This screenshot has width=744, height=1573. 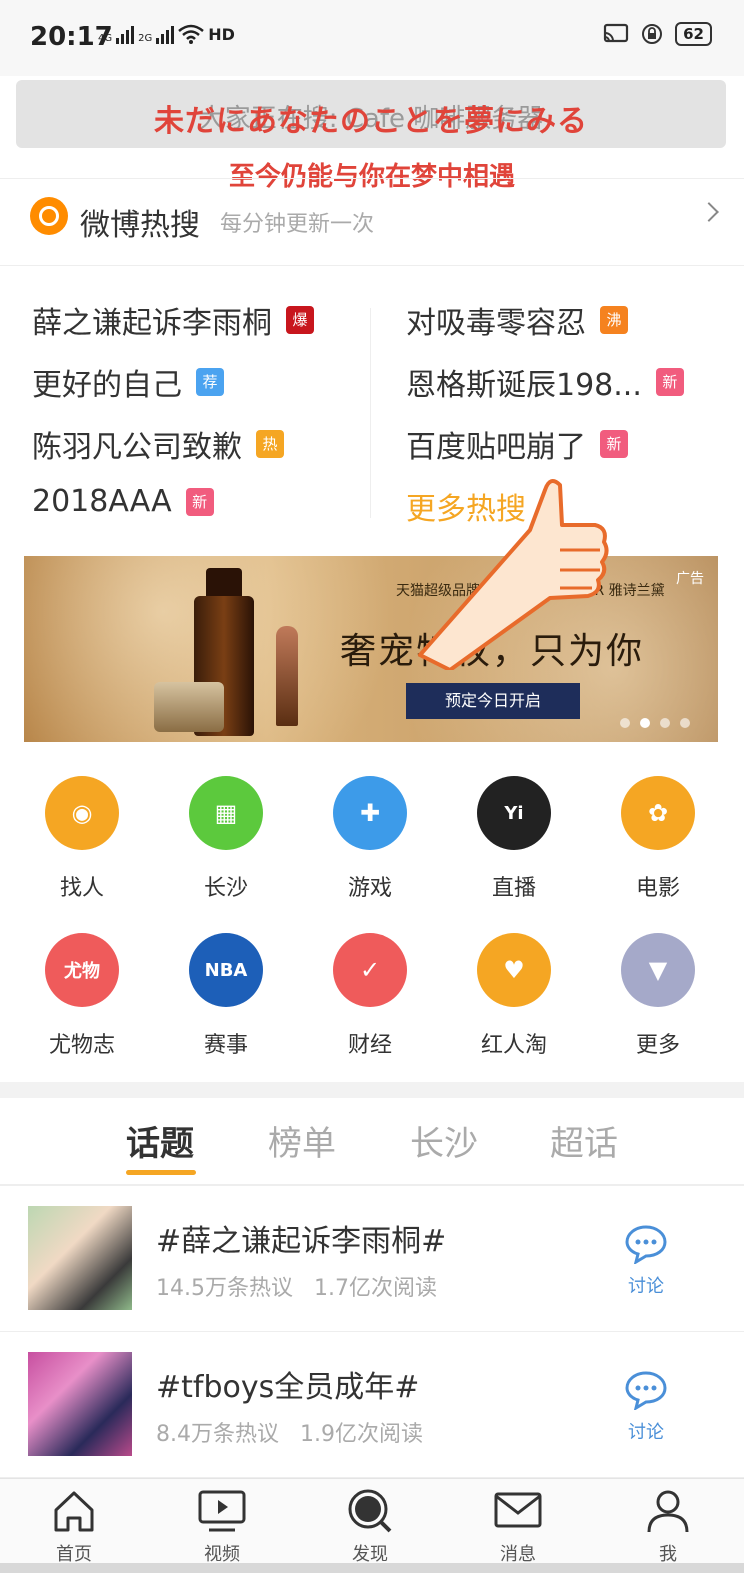 I want to click on topic-title: #薛之谦起诉李雨桐#, so click(x=301, y=1238).